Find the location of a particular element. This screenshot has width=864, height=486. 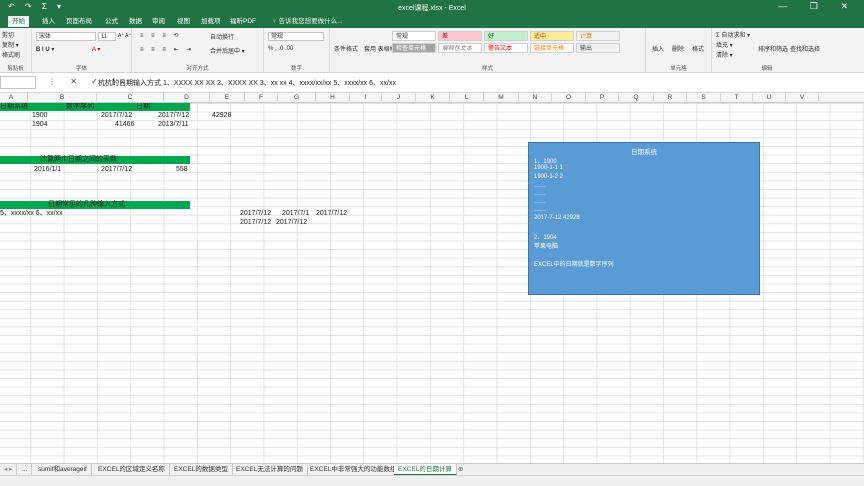

cell-c1: 日期 is located at coordinates (143, 107).